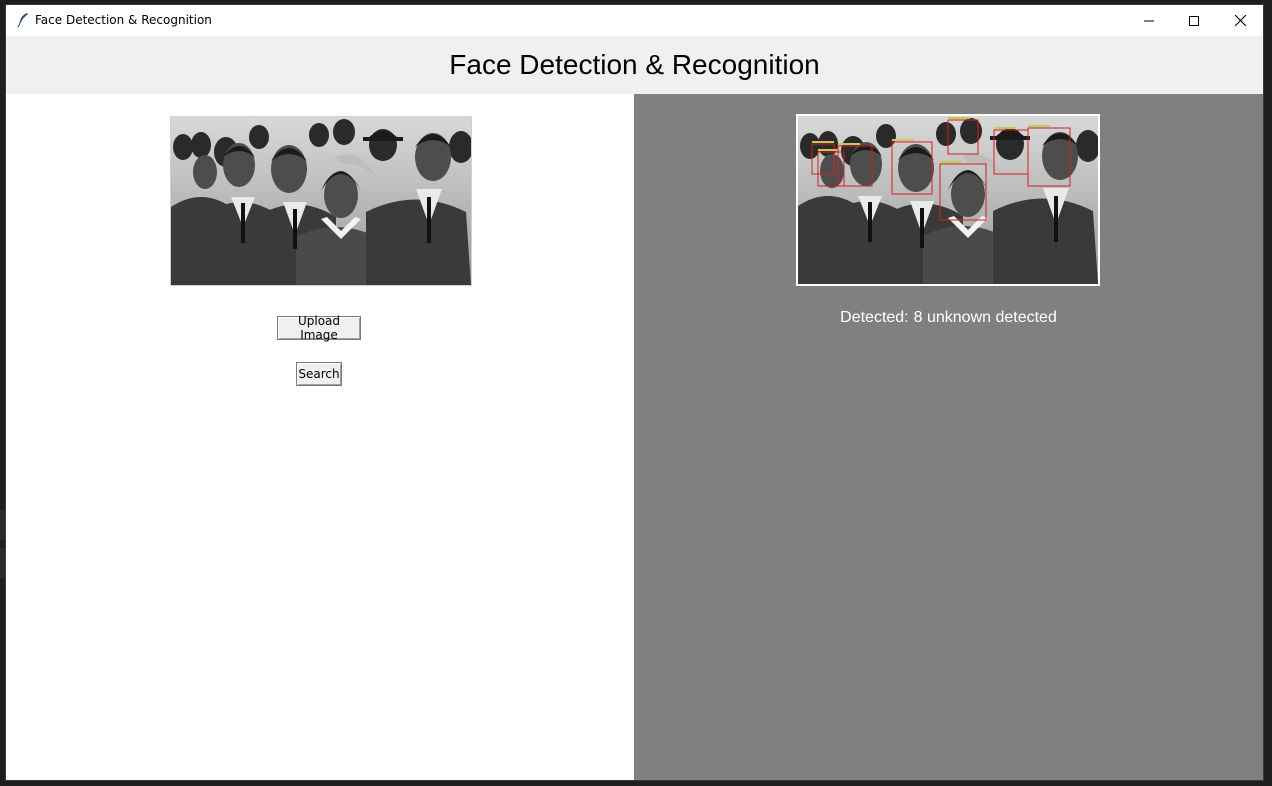 This screenshot has height=786, width=1272. Describe the element at coordinates (874, 317) in the screenshot. I see `detected-label: Detected:` at that location.